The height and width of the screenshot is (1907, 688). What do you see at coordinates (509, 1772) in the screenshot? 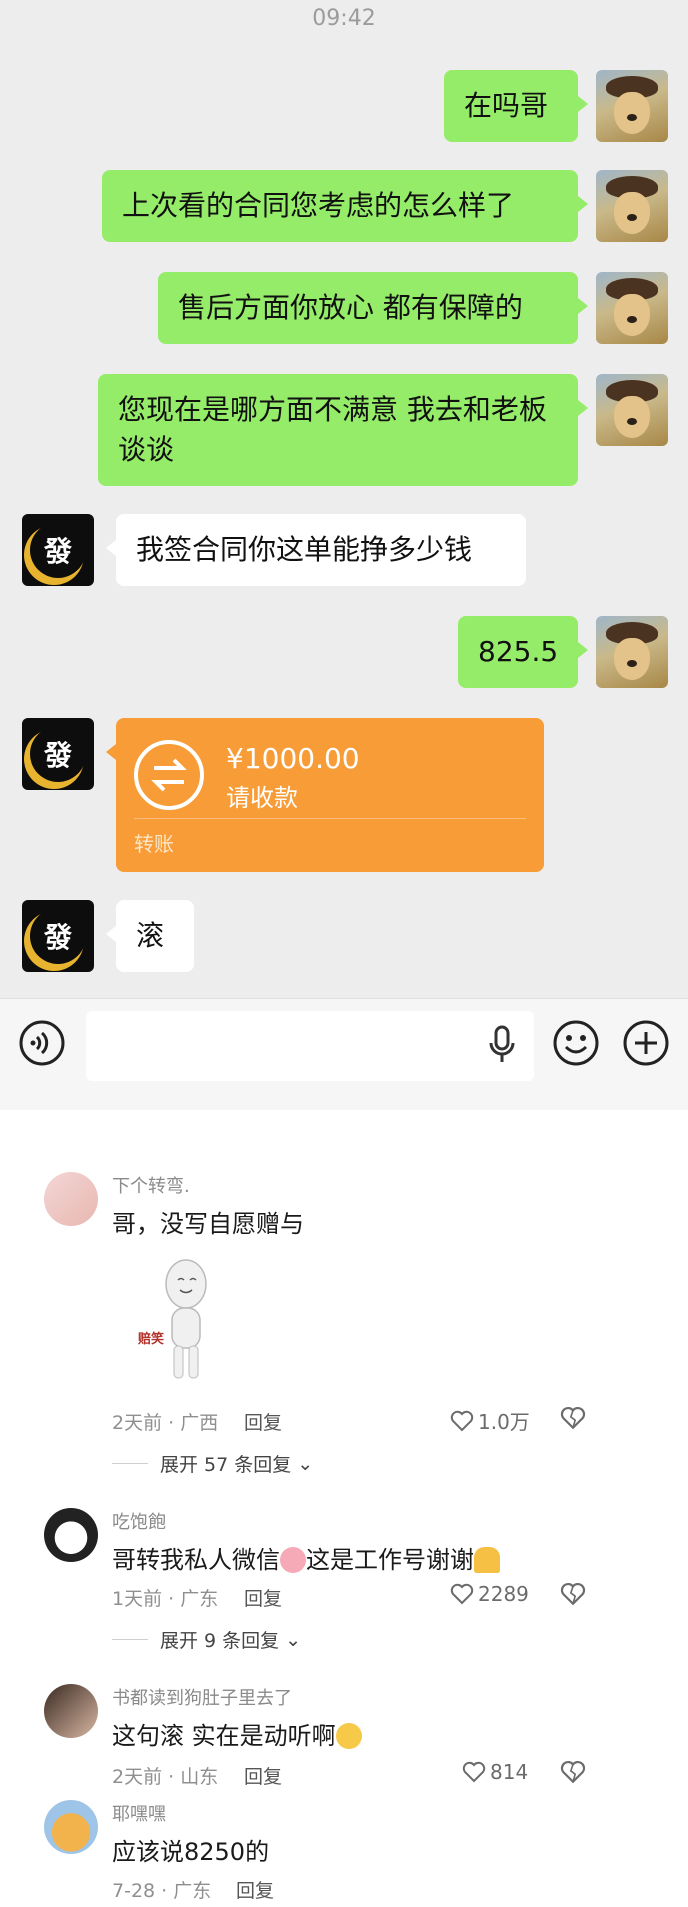
I see `like-count: 814` at bounding box center [509, 1772].